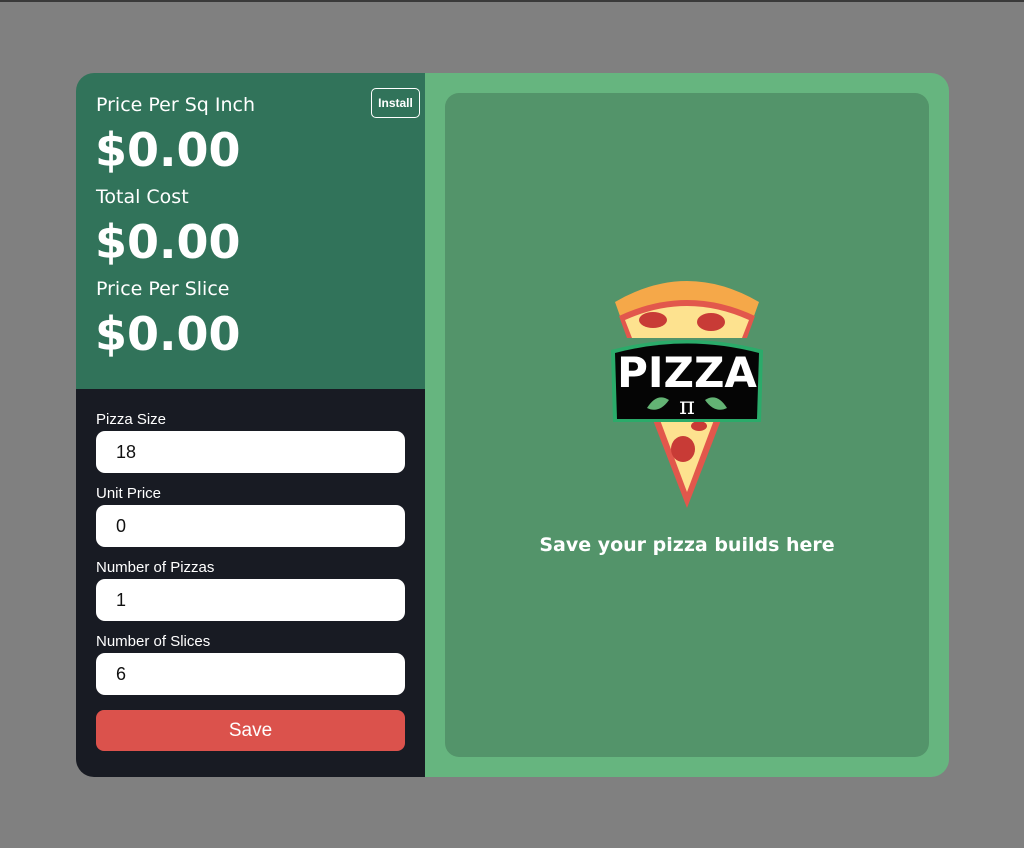  What do you see at coordinates (395, 103) in the screenshot?
I see `install-button: Install` at bounding box center [395, 103].